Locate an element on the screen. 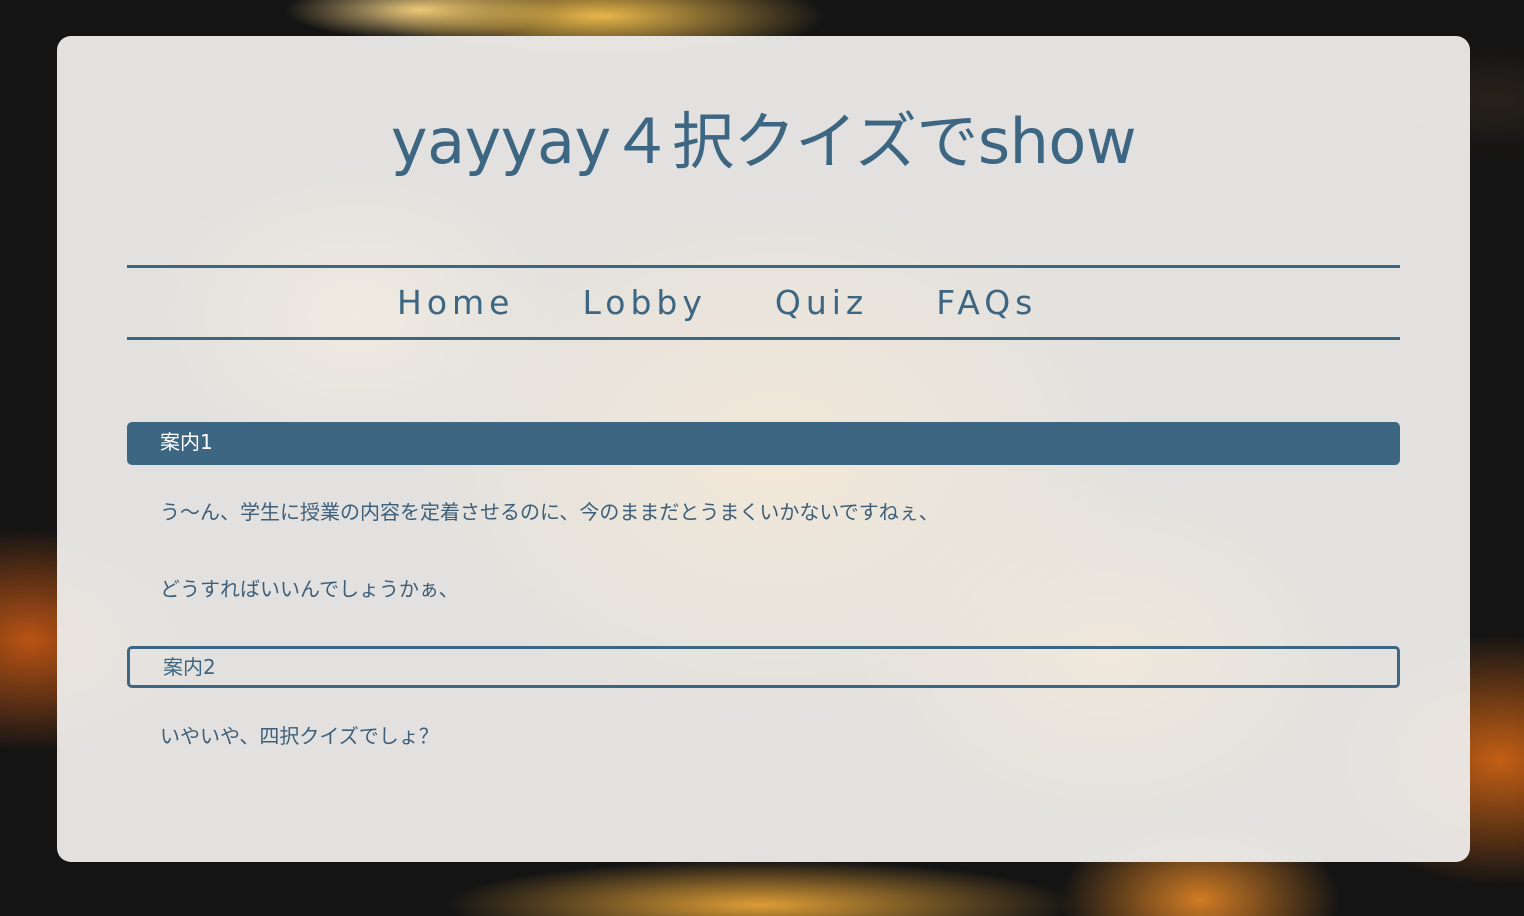 This screenshot has height=916, width=1524. guide-2-paragraph-1: いやいや、四択クイズでしょ？ is located at coordinates (299, 736).